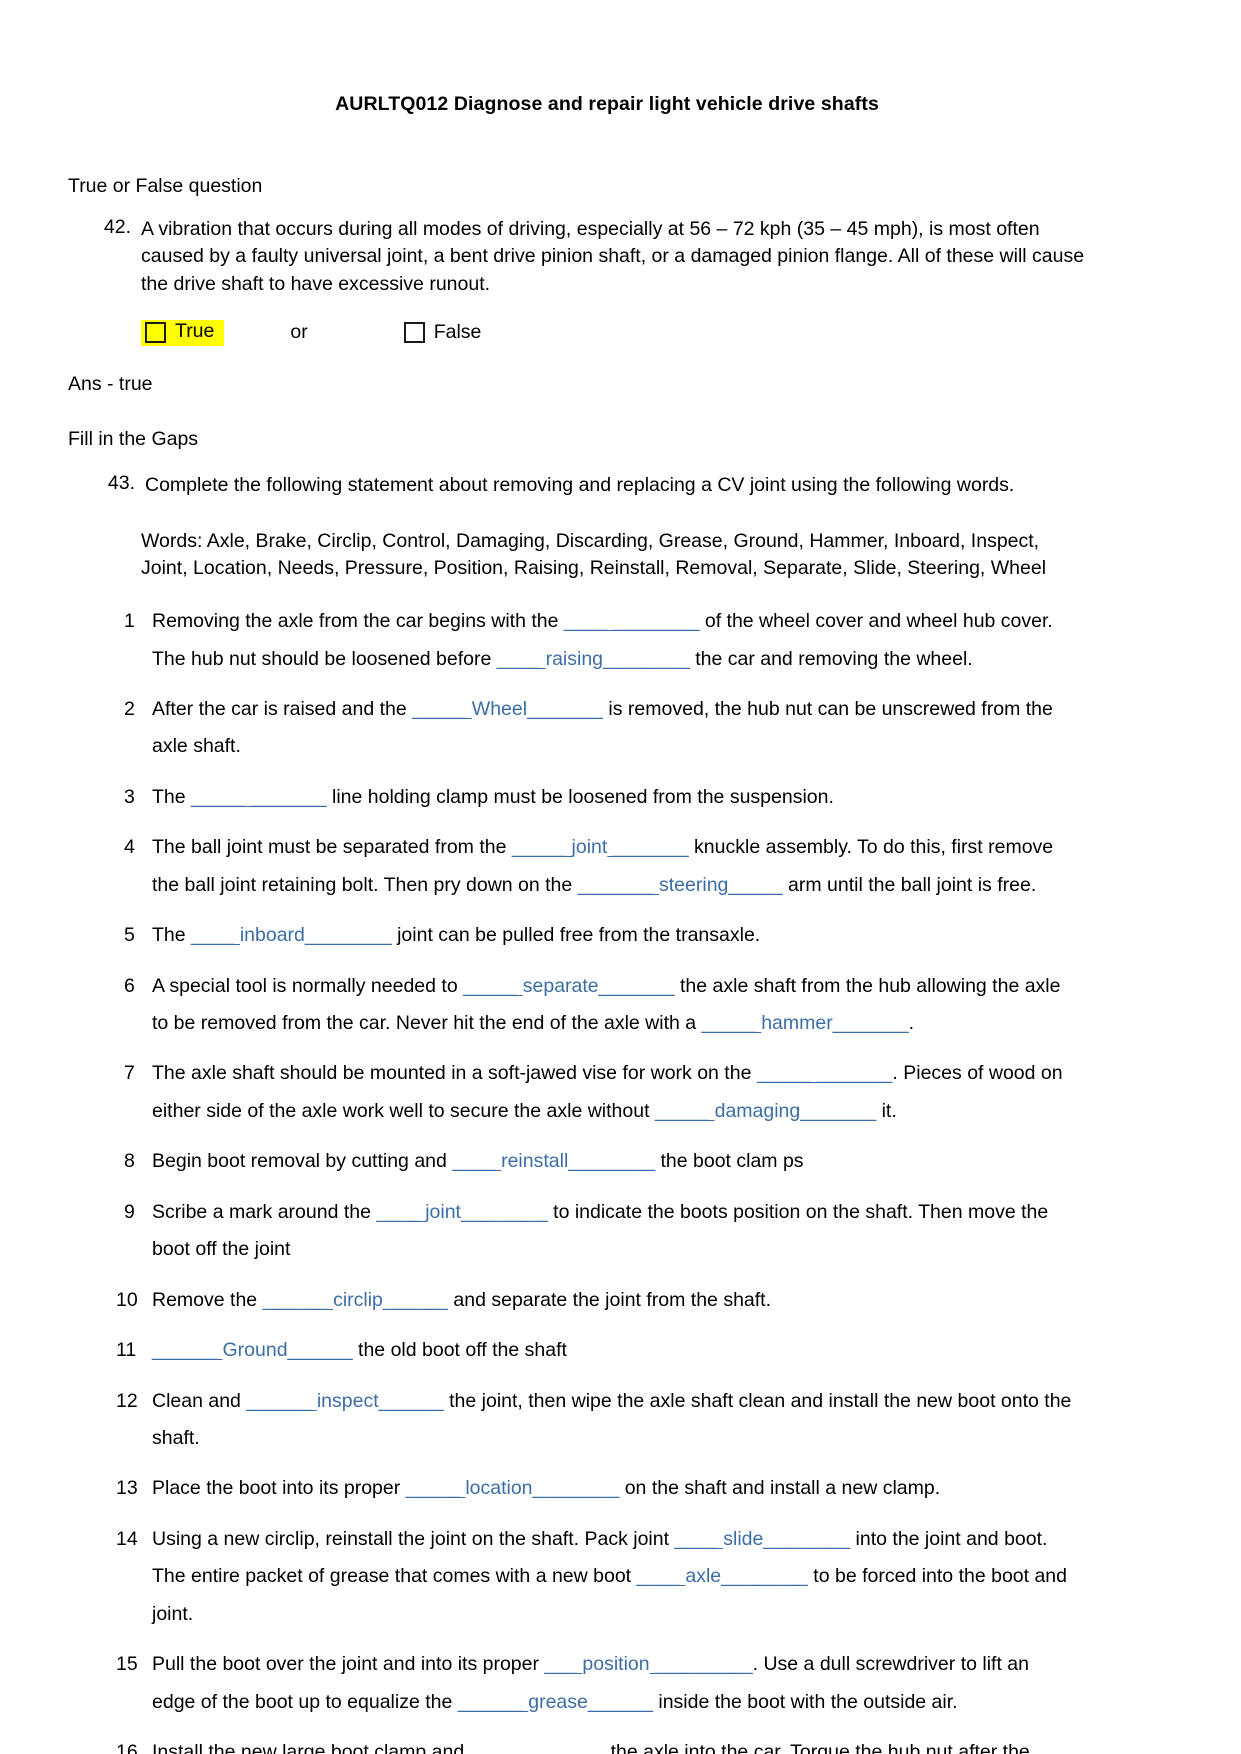  What do you see at coordinates (348, 1401) in the screenshot?
I see `gap-answer-word: inspect` at bounding box center [348, 1401].